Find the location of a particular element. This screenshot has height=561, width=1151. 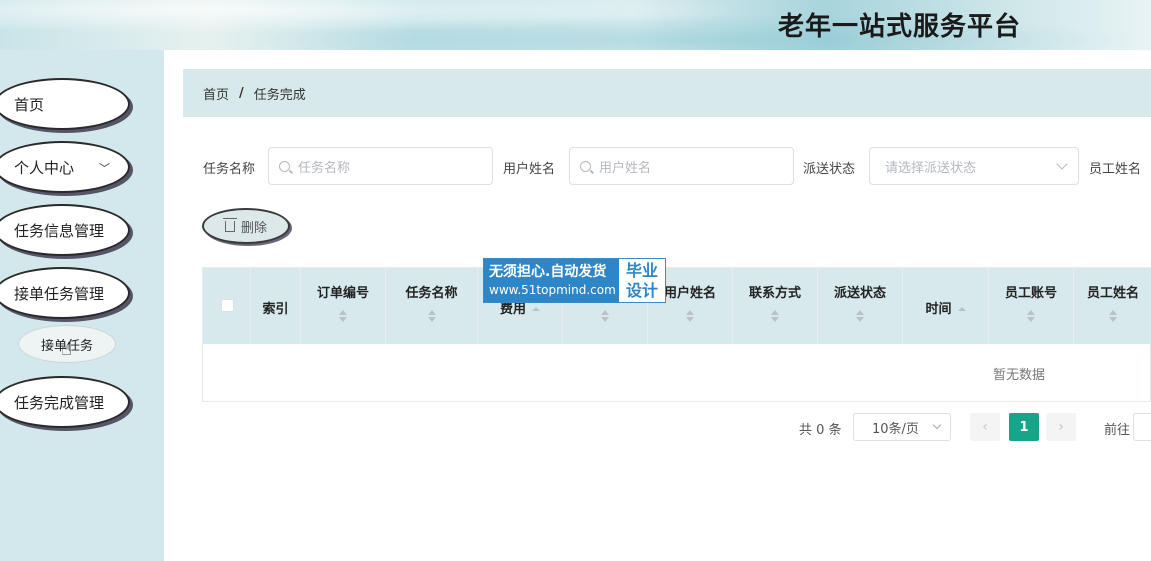

watermark-line2: www.51topmind.com is located at coordinates (552, 290).